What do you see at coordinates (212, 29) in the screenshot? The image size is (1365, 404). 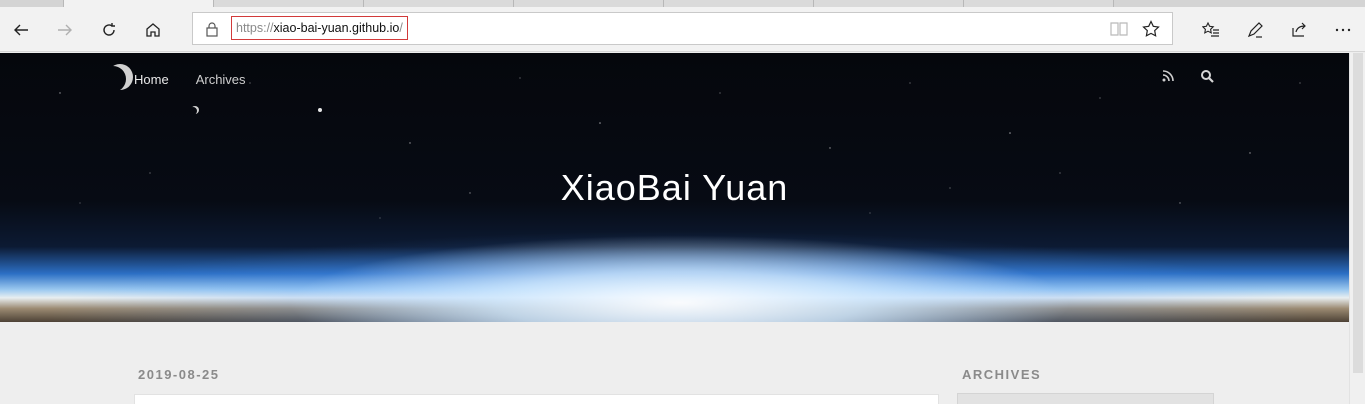 I see `lock-icon` at bounding box center [212, 29].